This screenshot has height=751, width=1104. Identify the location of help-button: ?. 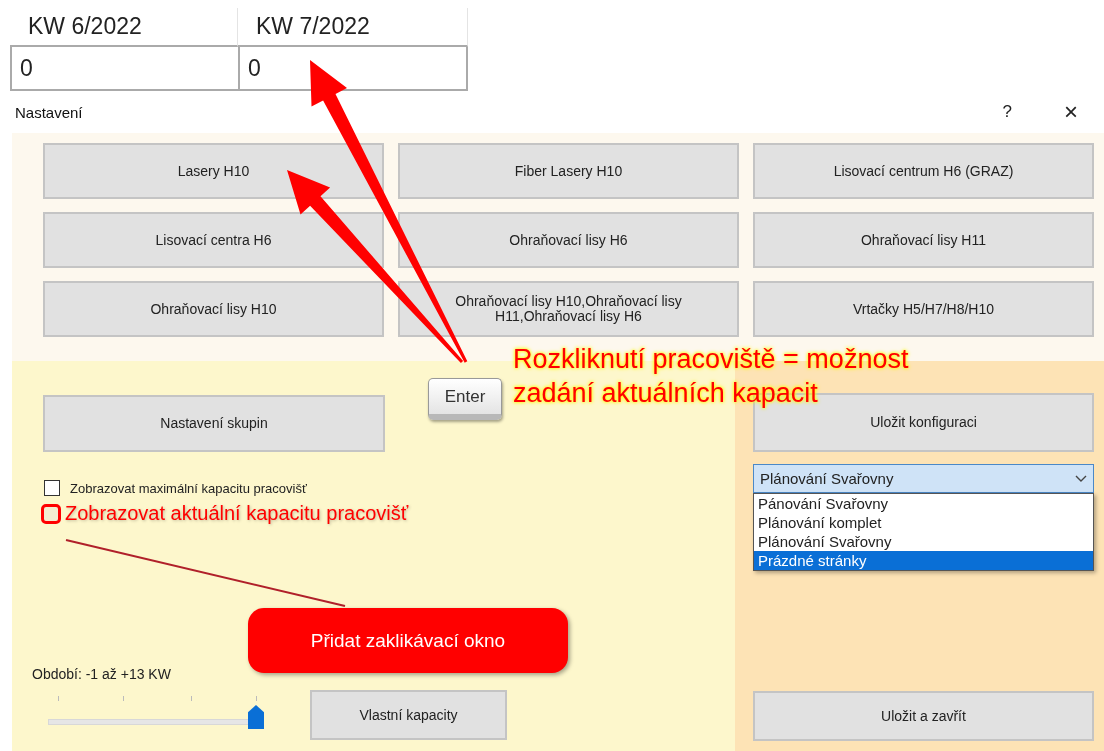
(1007, 112).